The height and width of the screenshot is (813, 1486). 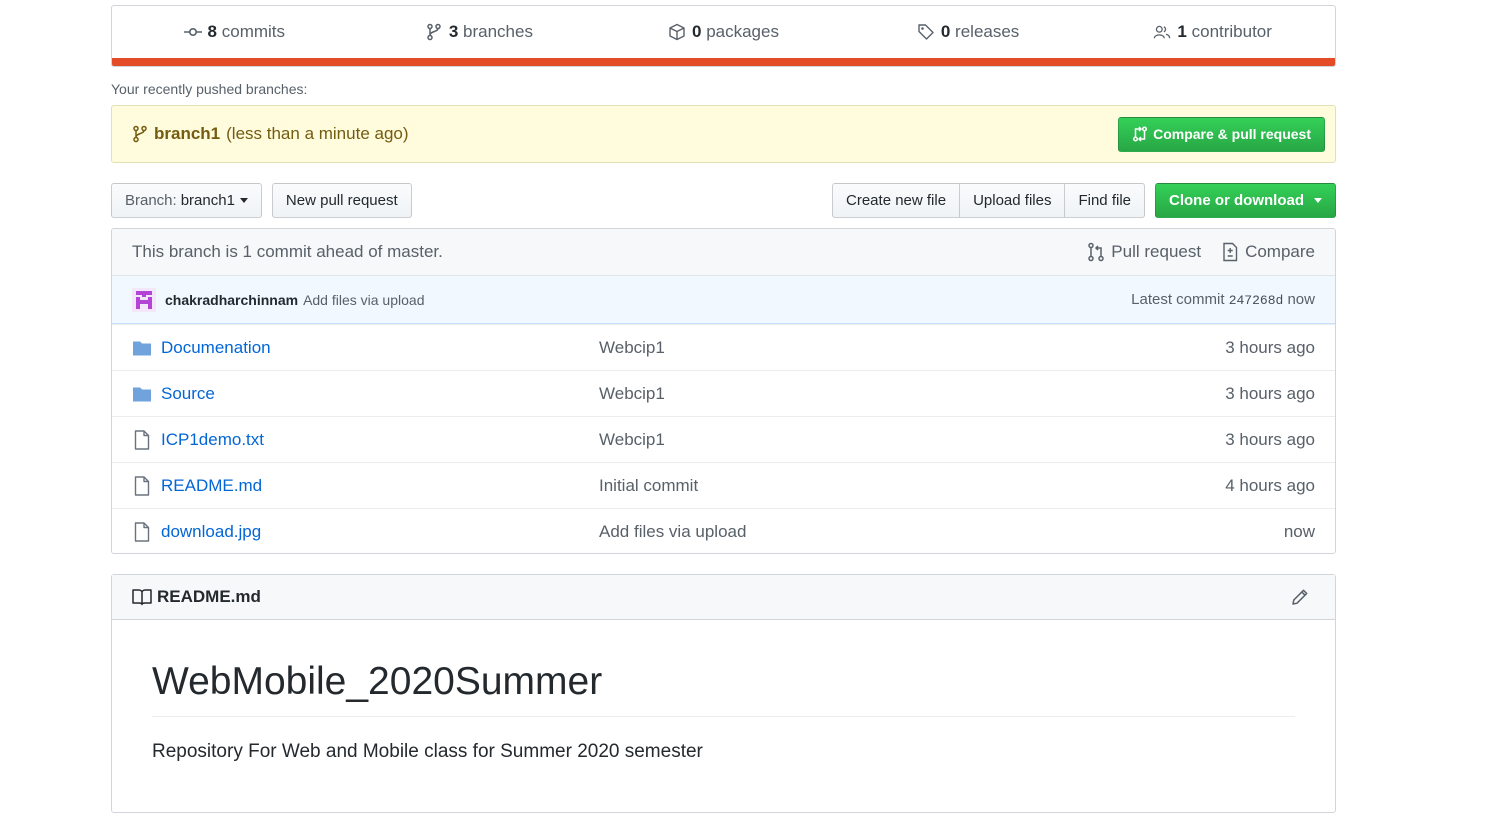 What do you see at coordinates (677, 32) in the screenshot?
I see `package-icon` at bounding box center [677, 32].